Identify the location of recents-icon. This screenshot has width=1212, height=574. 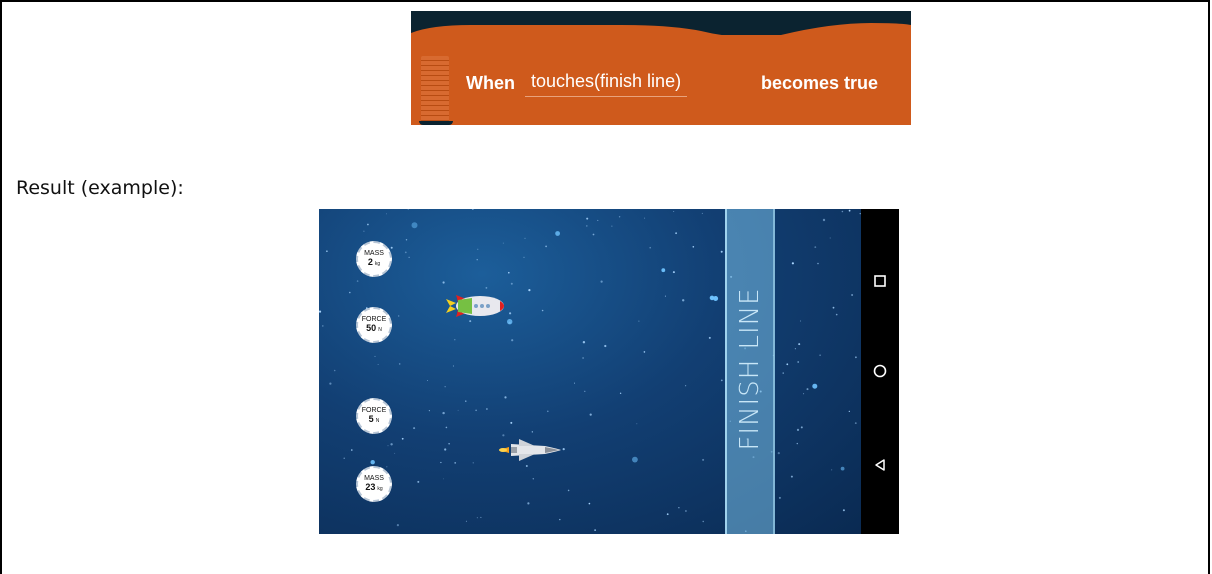
(880, 281).